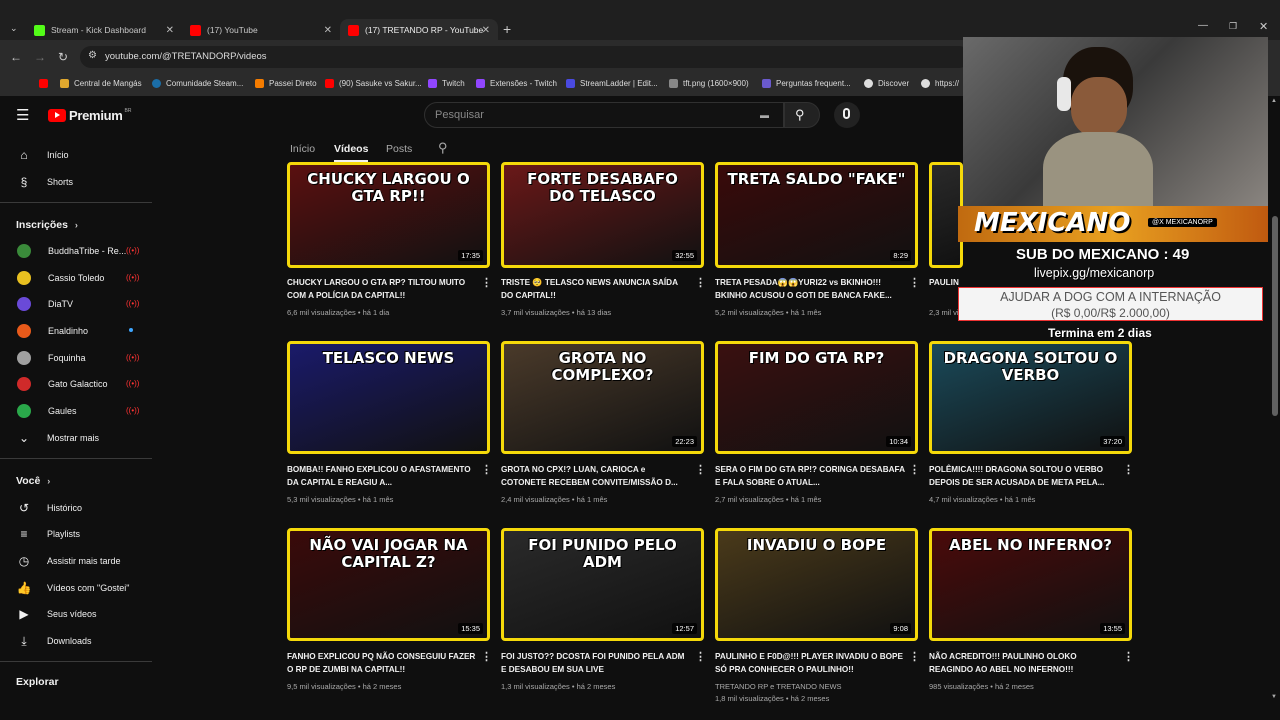 This screenshot has height=720, width=1280. What do you see at coordinates (470, 255) in the screenshot?
I see `video-duration: 17:35` at bounding box center [470, 255].